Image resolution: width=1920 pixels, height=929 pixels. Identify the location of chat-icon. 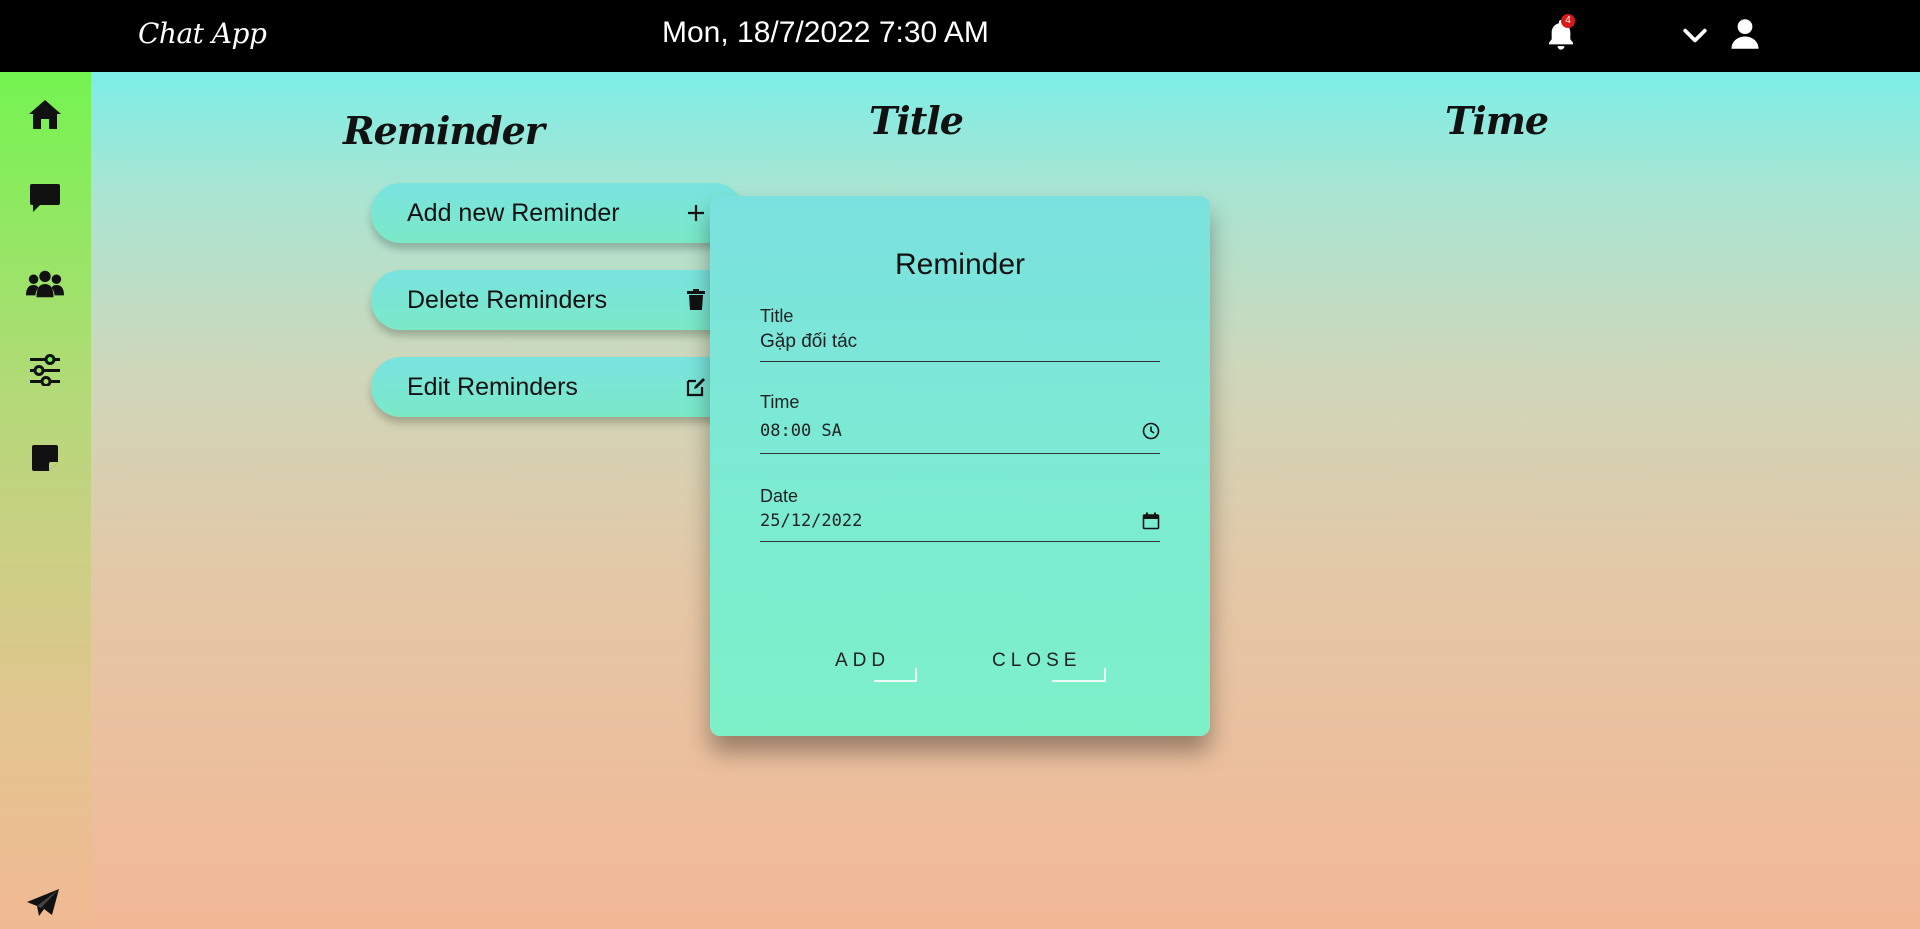
(45, 198).